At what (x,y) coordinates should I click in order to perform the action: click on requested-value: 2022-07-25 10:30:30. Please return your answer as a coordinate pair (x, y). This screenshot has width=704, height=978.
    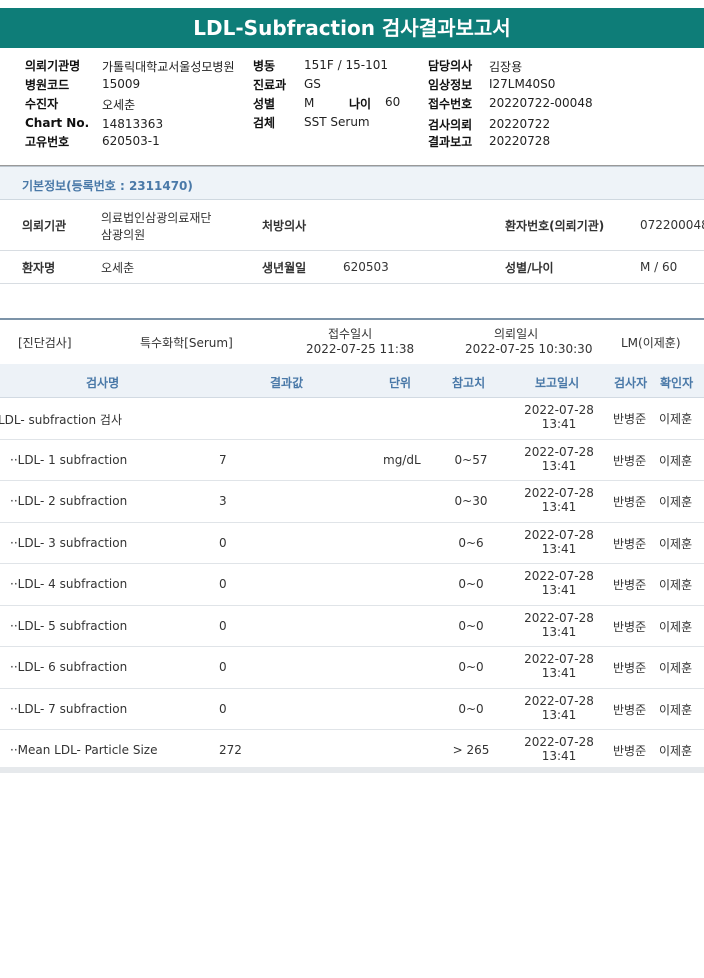
    Looking at the image, I should click on (529, 349).